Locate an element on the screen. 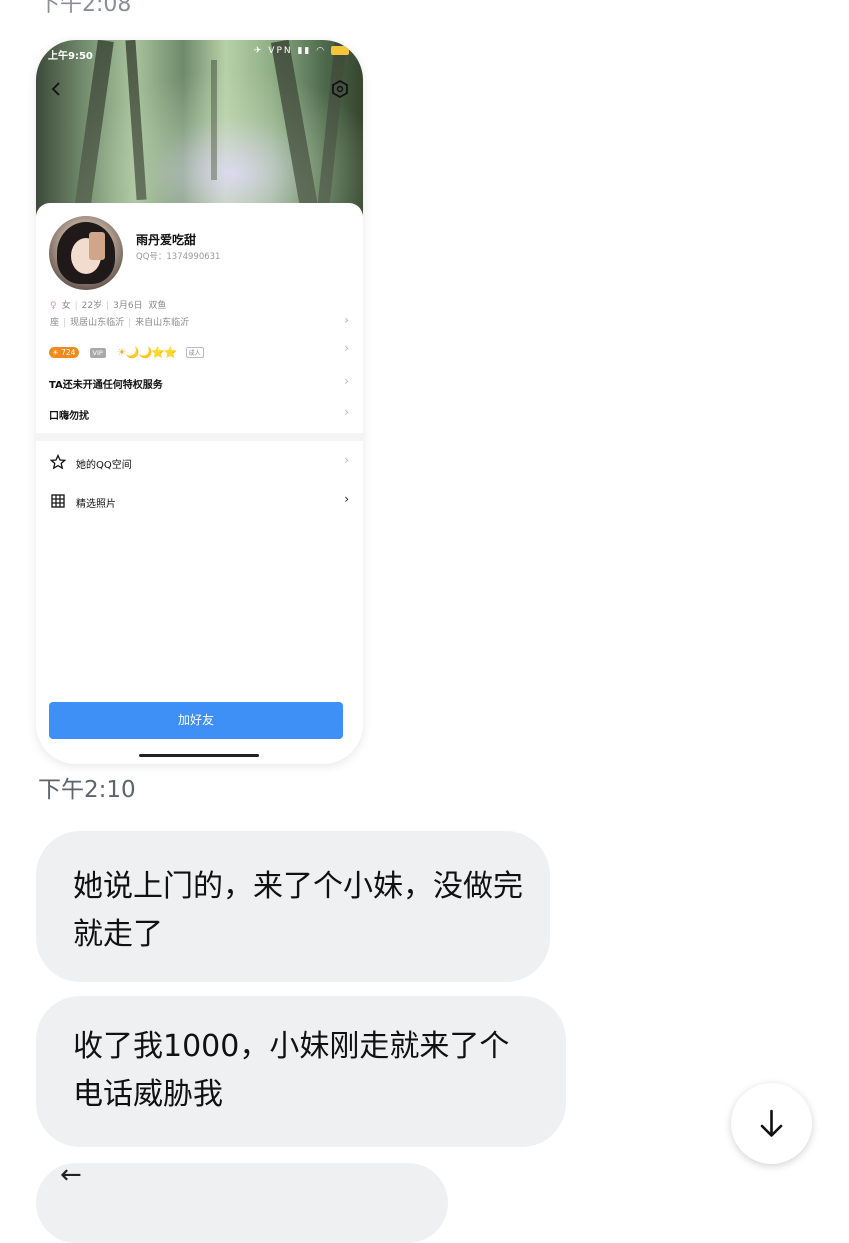  hexagon-settings-icon is located at coordinates (340, 89).